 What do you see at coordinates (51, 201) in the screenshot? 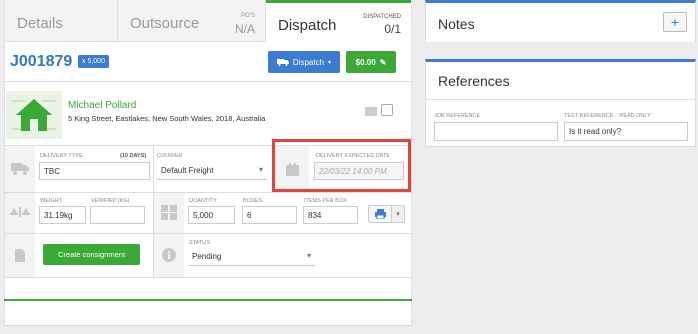
I see `weight-label: WEIGHT` at bounding box center [51, 201].